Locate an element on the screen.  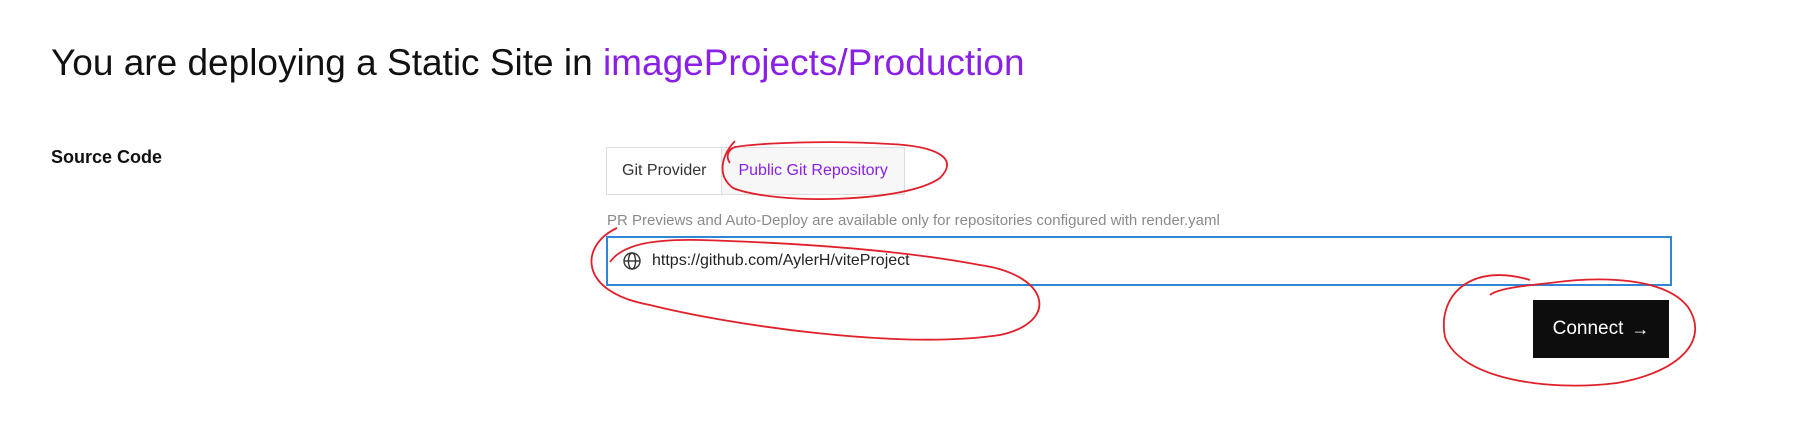
connect-button: Connect → is located at coordinates (1601, 329).